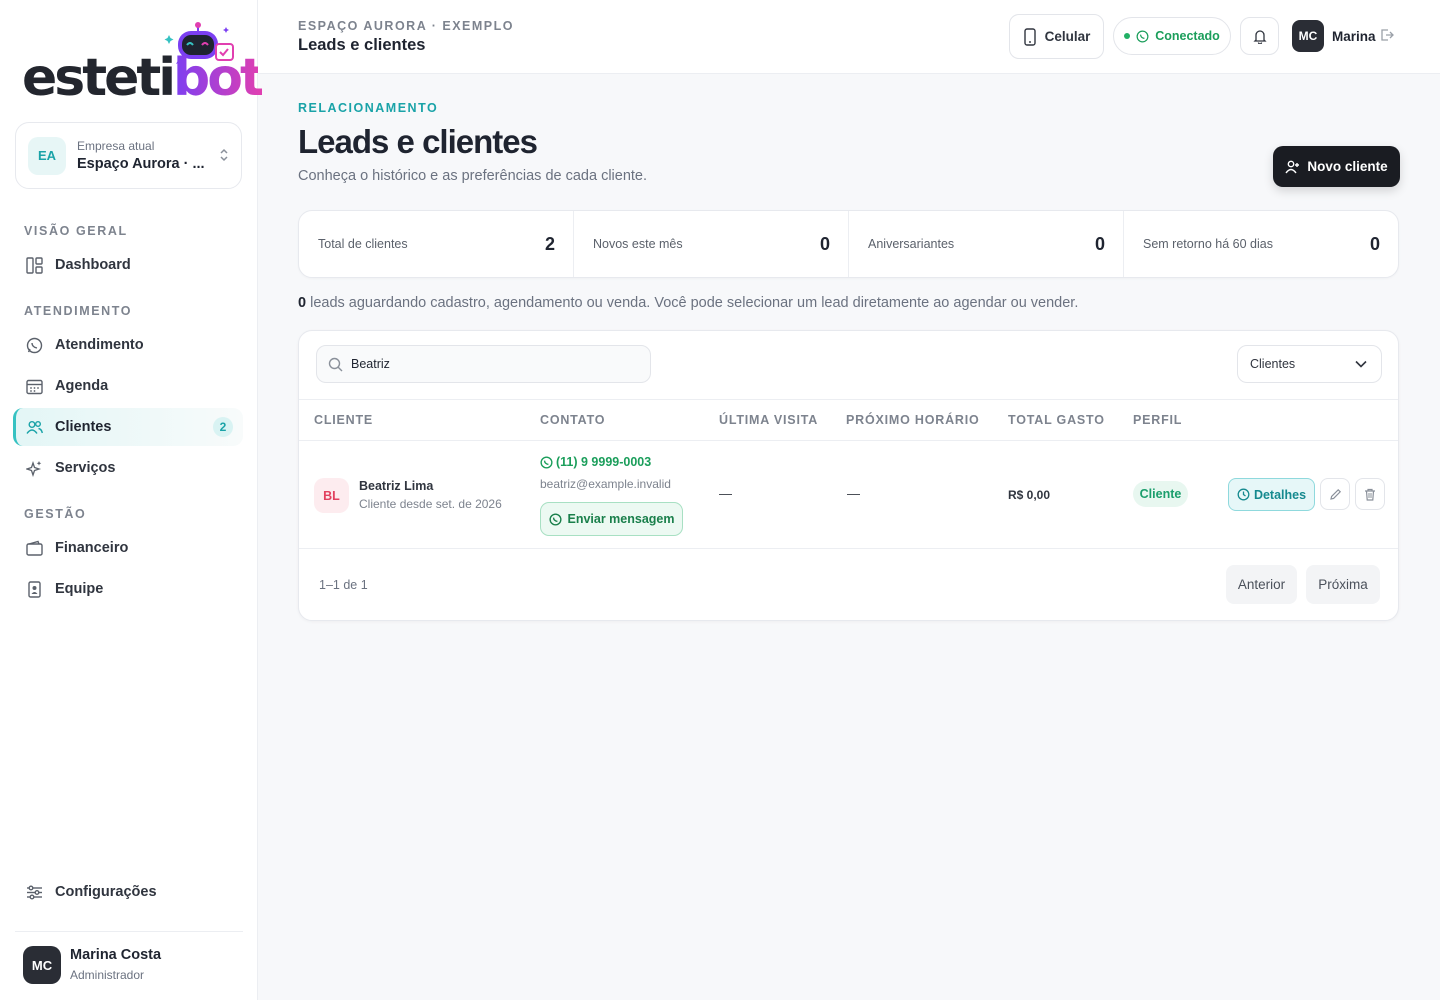 Image resolution: width=1440 pixels, height=1000 pixels. I want to click on search-input, so click(491, 364).